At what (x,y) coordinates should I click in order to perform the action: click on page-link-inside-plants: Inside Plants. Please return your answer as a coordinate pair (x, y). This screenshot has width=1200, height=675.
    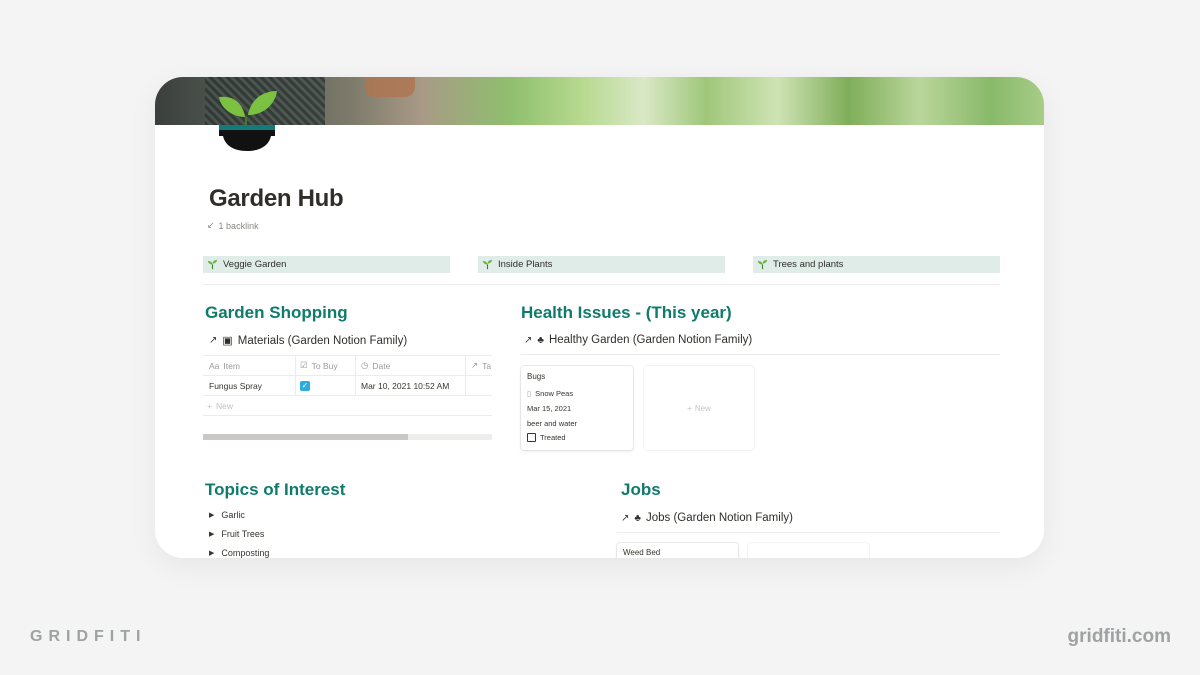
    Looking at the image, I should click on (601, 264).